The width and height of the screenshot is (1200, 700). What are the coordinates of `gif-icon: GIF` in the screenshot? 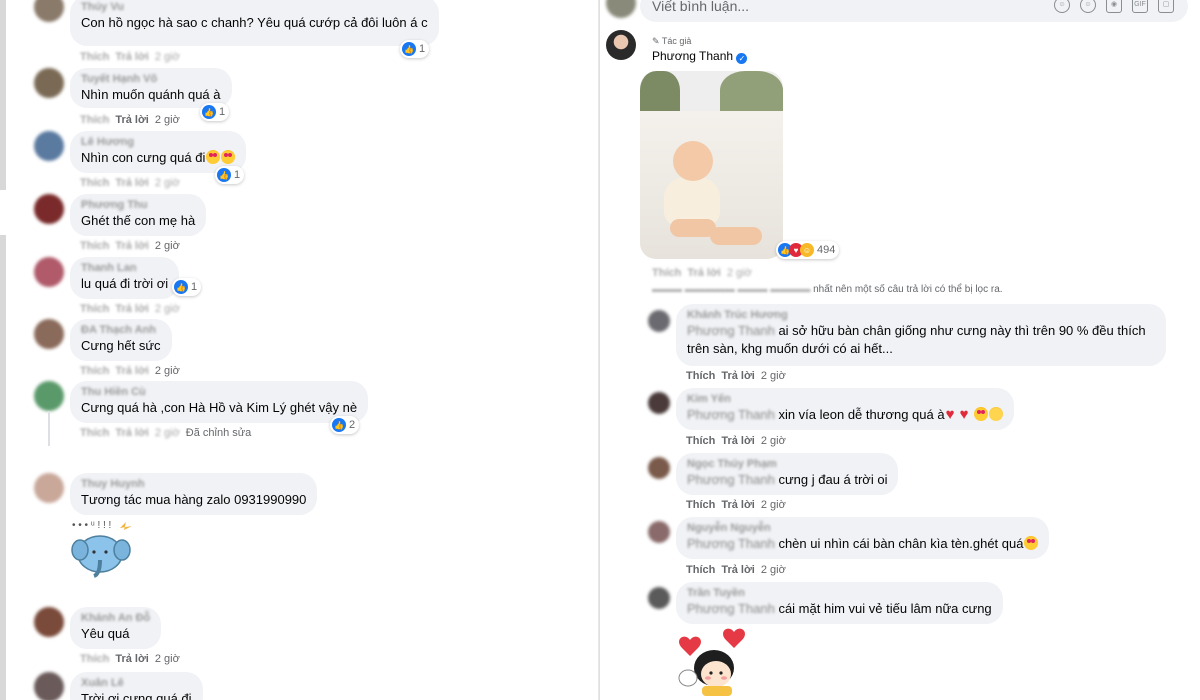 It's located at (1140, 6).